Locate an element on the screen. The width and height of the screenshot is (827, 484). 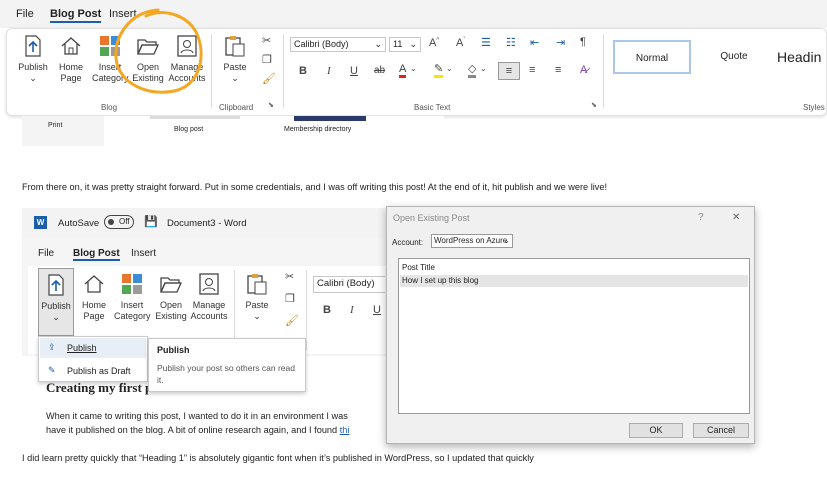
insert-category-button: Insert Category is located at coordinates (132, 297).